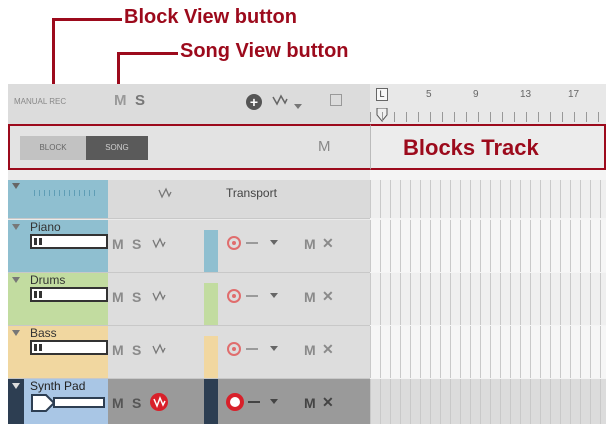 The image size is (606, 424). Describe the element at coordinates (189, 401) in the screenshot. I see `track-synth-pad: Synth Pad M S M ✕` at that location.